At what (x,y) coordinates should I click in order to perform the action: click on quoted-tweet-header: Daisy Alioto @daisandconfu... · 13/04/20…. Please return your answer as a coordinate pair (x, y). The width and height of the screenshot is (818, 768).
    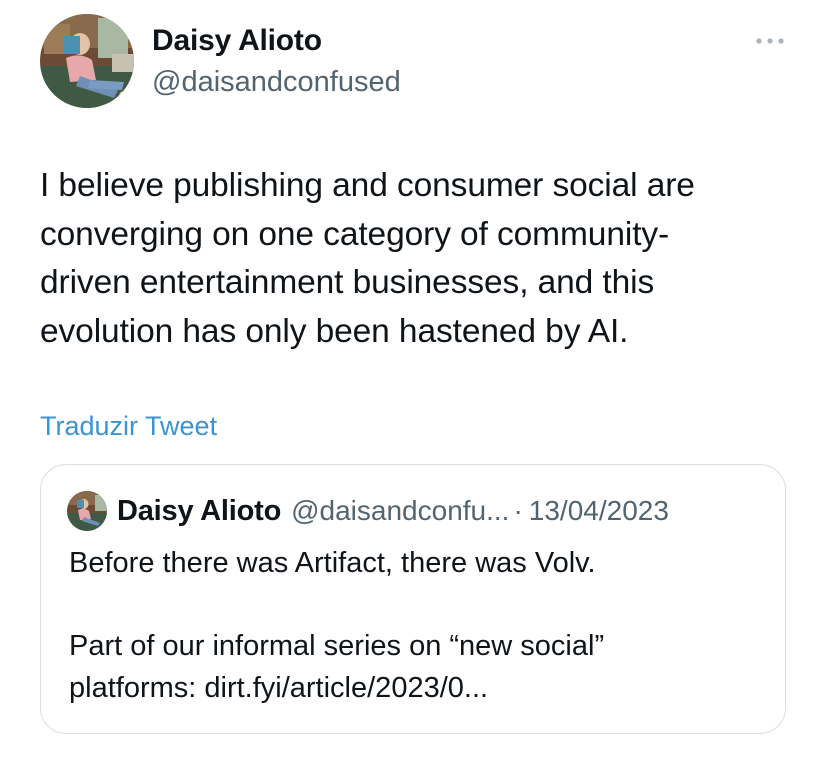
    Looking at the image, I should click on (368, 511).